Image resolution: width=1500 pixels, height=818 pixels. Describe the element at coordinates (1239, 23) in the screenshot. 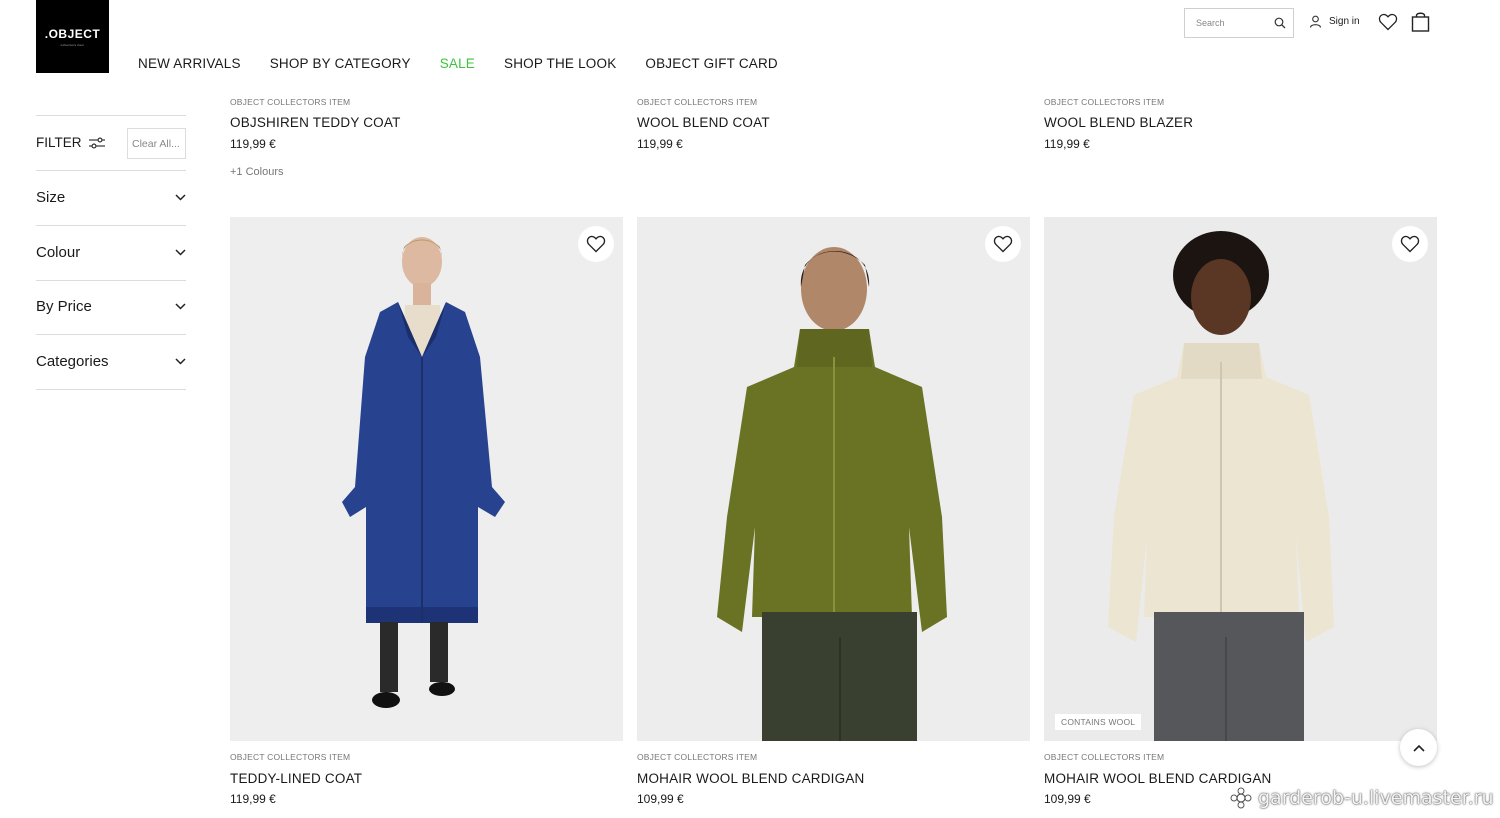

I see `search-input: Search` at that location.